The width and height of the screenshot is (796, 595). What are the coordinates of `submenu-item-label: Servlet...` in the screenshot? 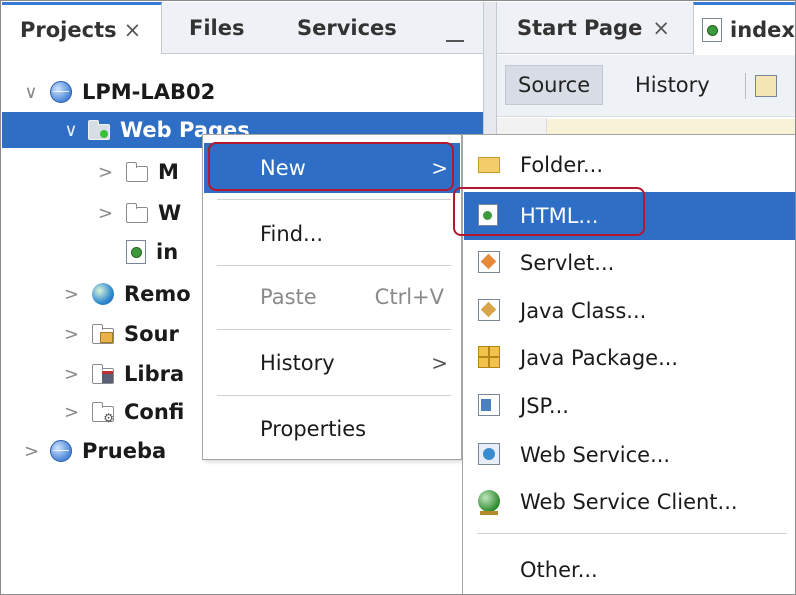 It's located at (567, 263).